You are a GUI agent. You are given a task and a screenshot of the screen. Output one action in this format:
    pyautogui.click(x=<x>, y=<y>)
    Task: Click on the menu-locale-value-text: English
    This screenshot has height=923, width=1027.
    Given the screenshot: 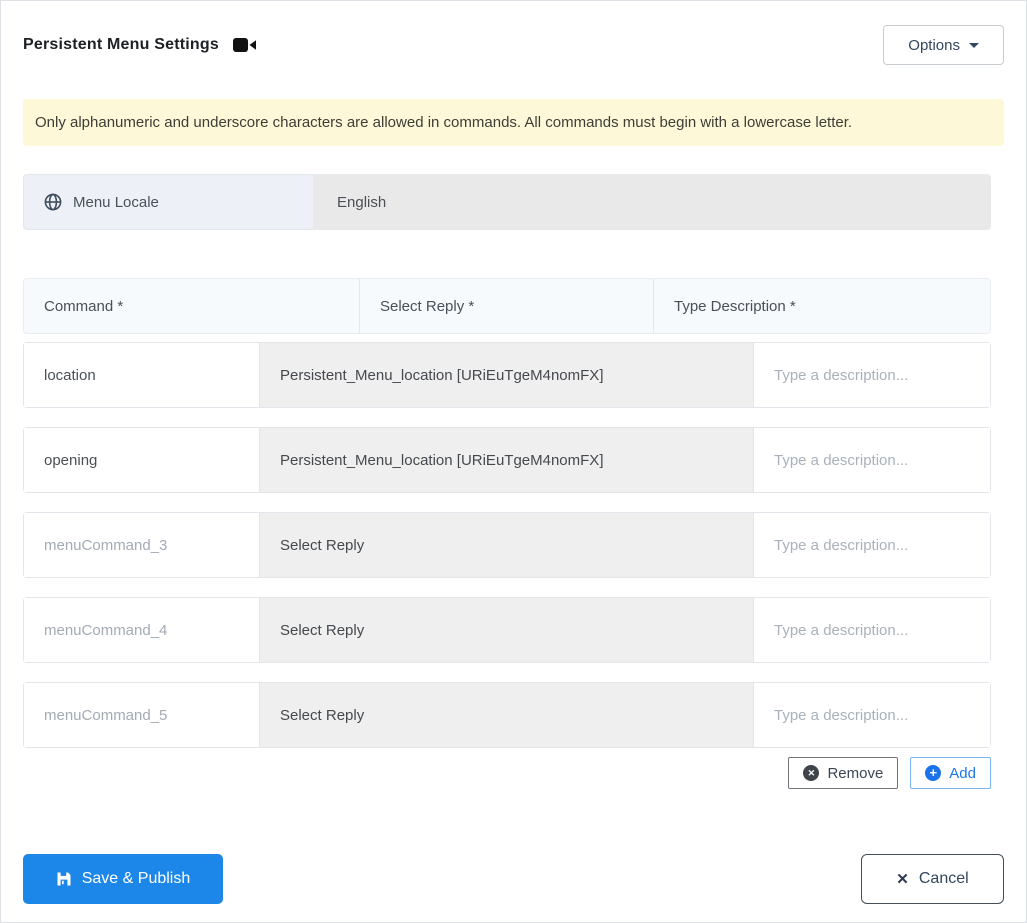 What is the action you would take?
    pyautogui.click(x=362, y=202)
    